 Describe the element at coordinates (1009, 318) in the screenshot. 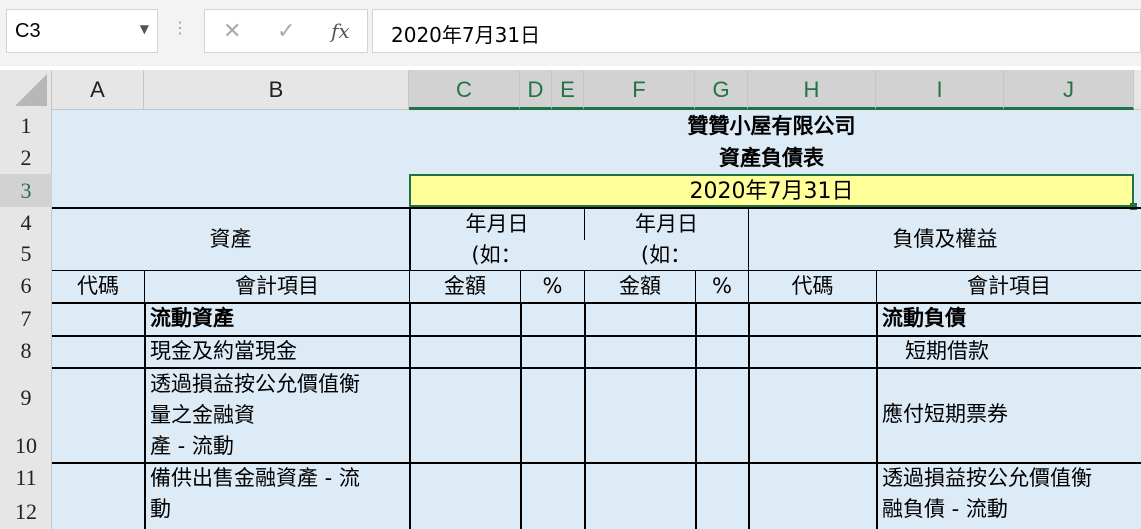

I see `current-liabilities-label: 流動負債` at that location.